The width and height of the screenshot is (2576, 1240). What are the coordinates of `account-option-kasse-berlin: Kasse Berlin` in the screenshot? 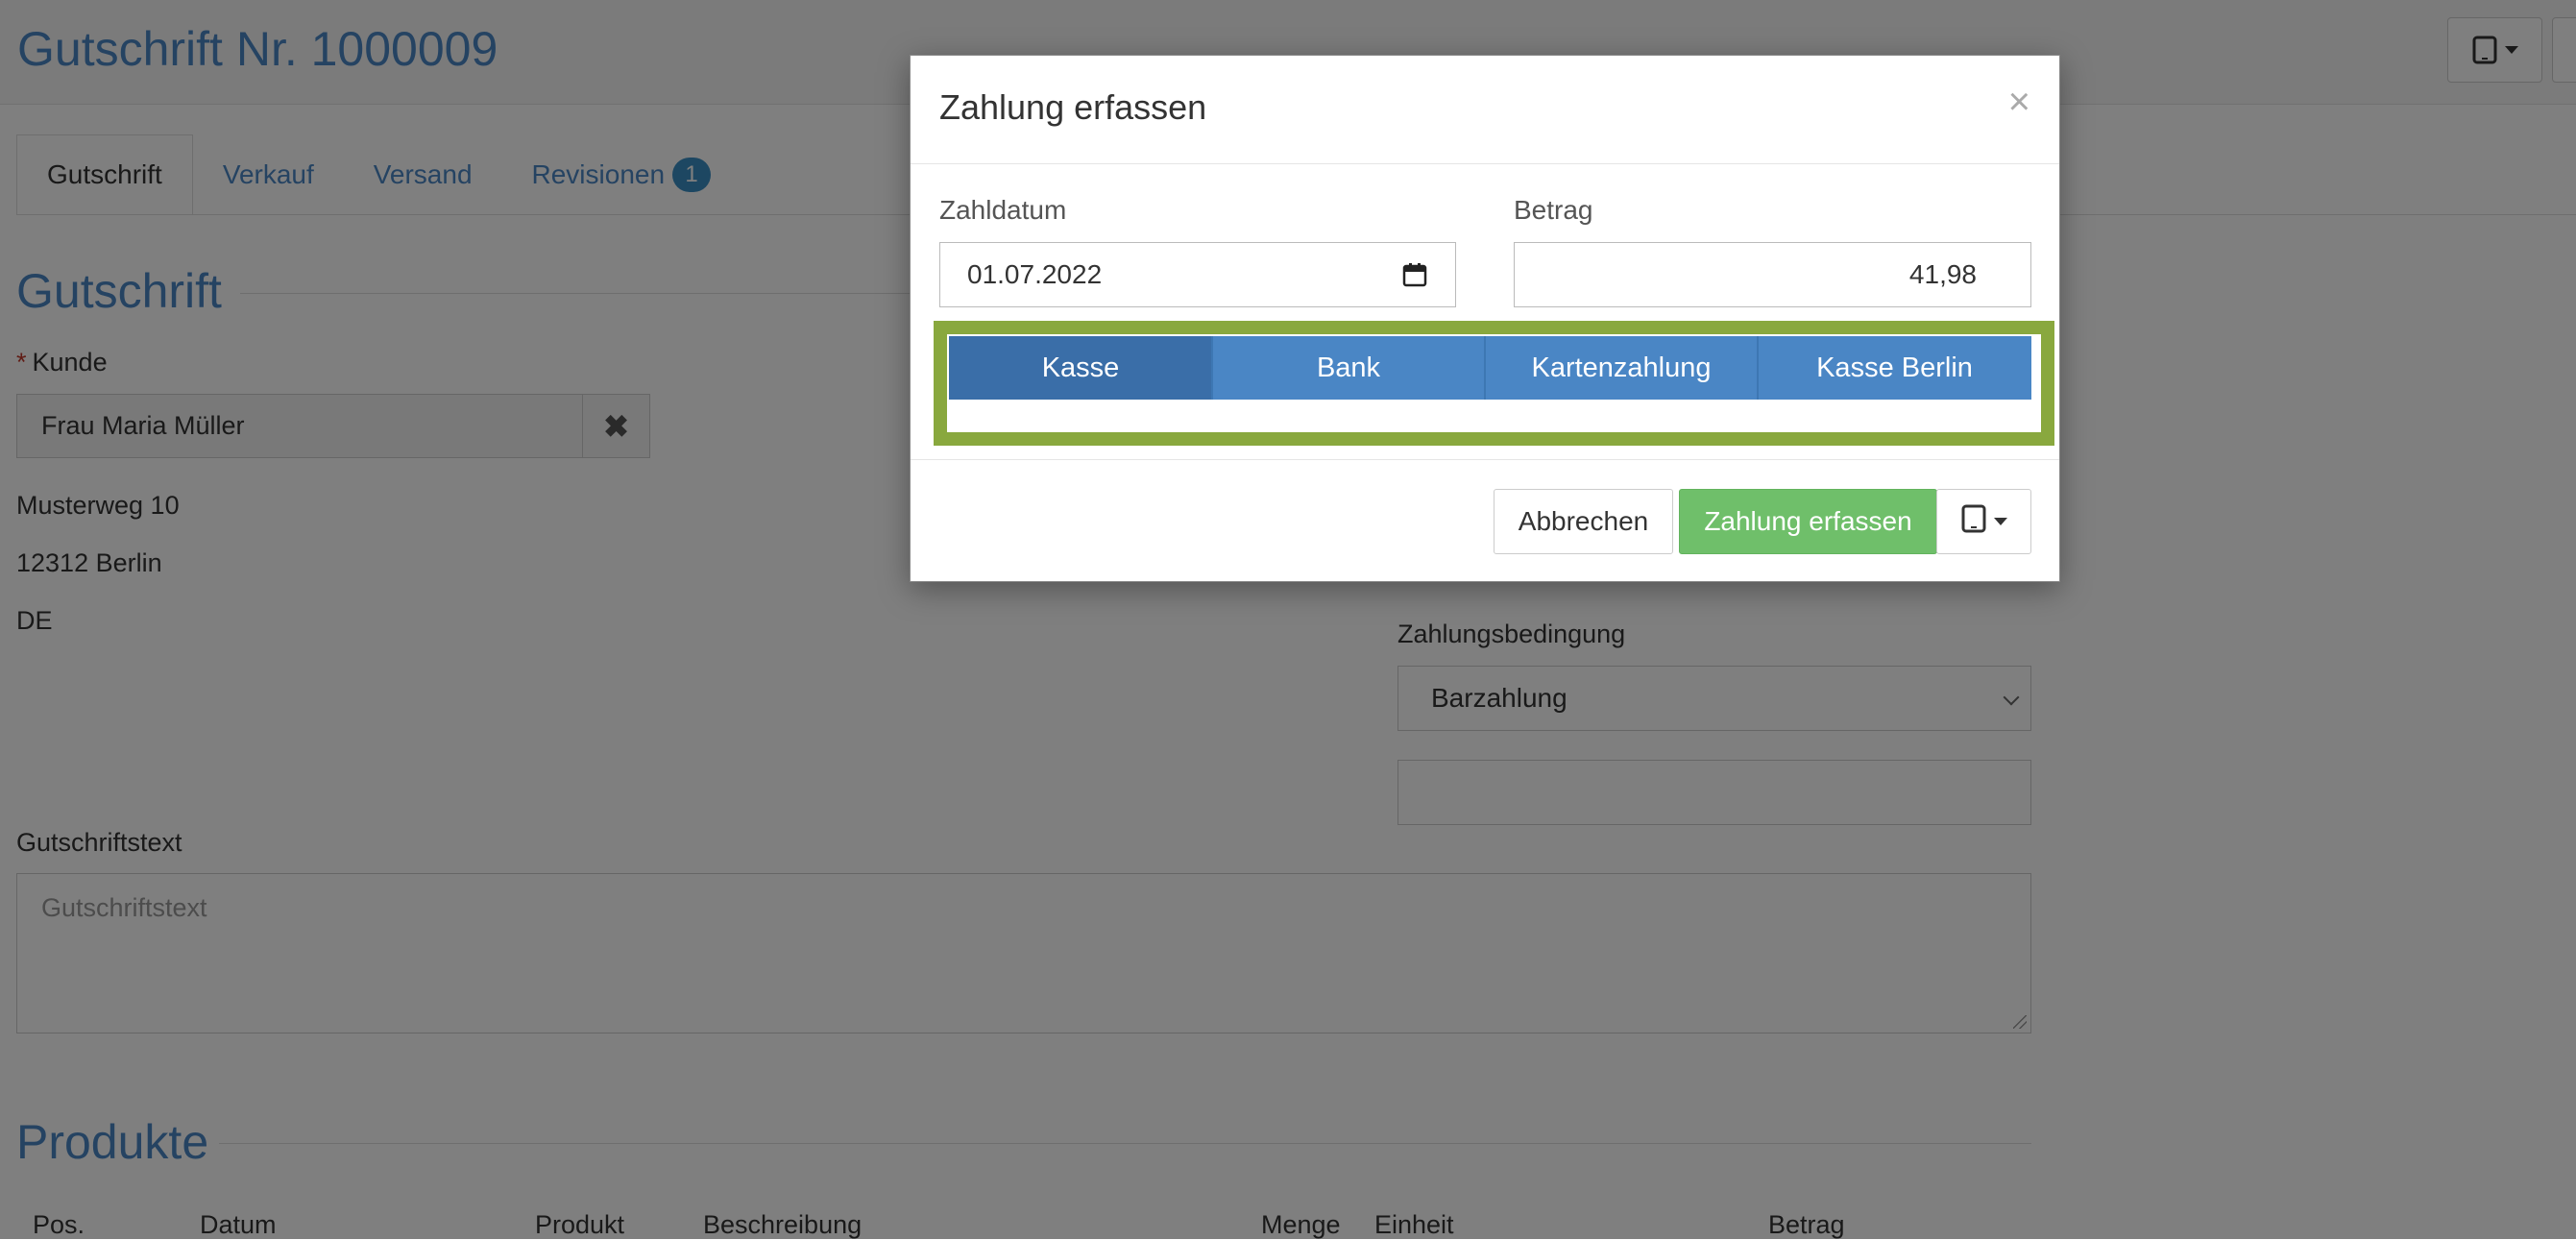 It's located at (1894, 368).